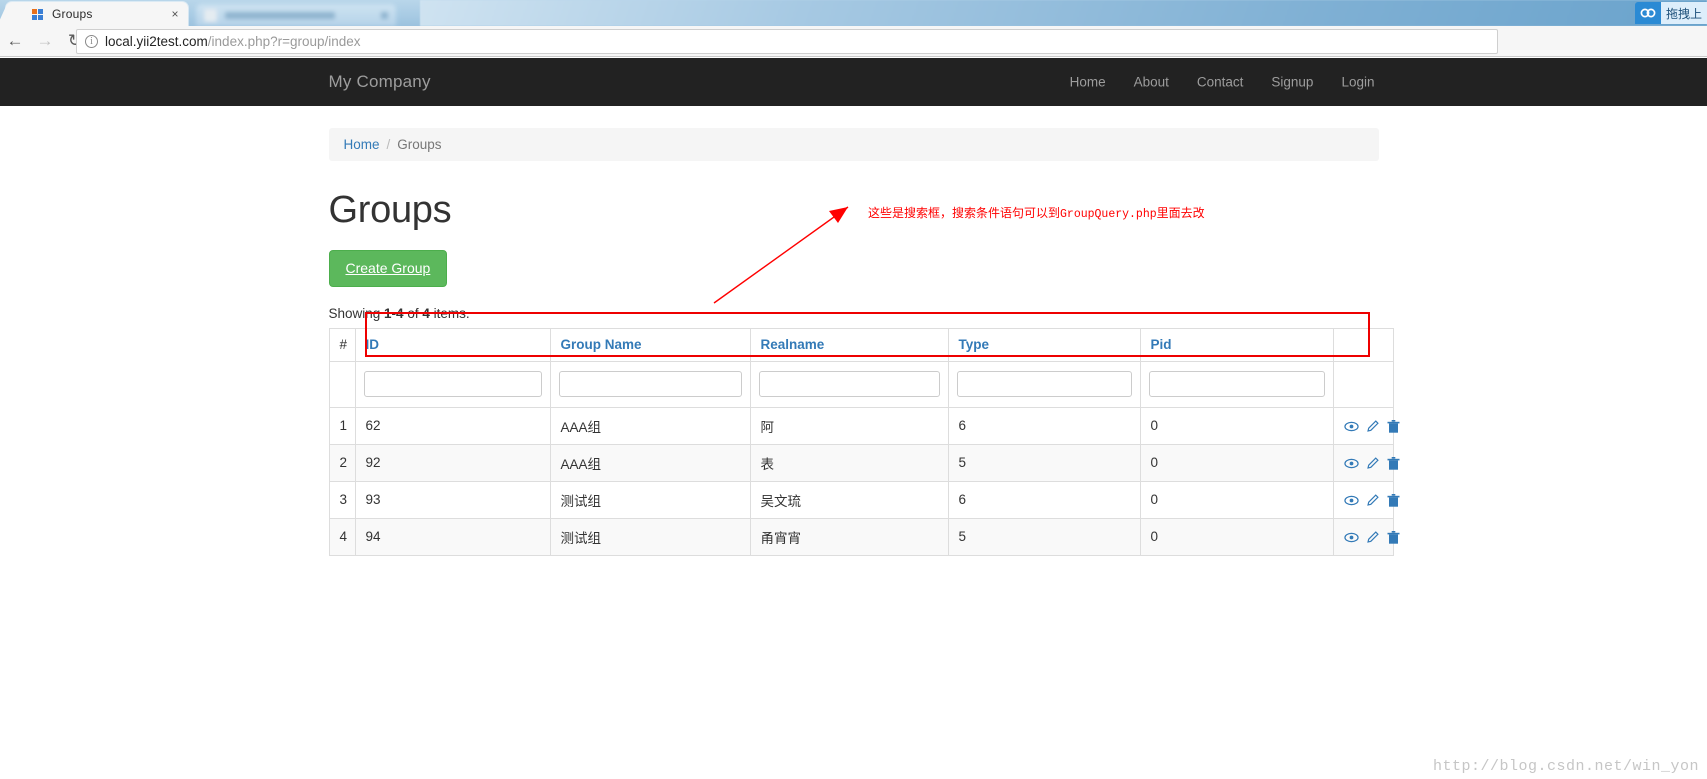 This screenshot has width=1707, height=779. Describe the element at coordinates (419, 144) in the screenshot. I see `breadcrumb-current: Groups` at that location.